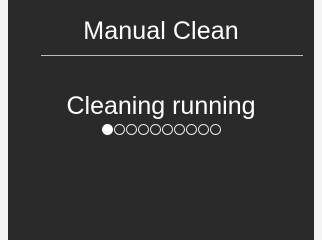  What do you see at coordinates (161, 106) in the screenshot?
I see `status-text: Cleaning running` at bounding box center [161, 106].